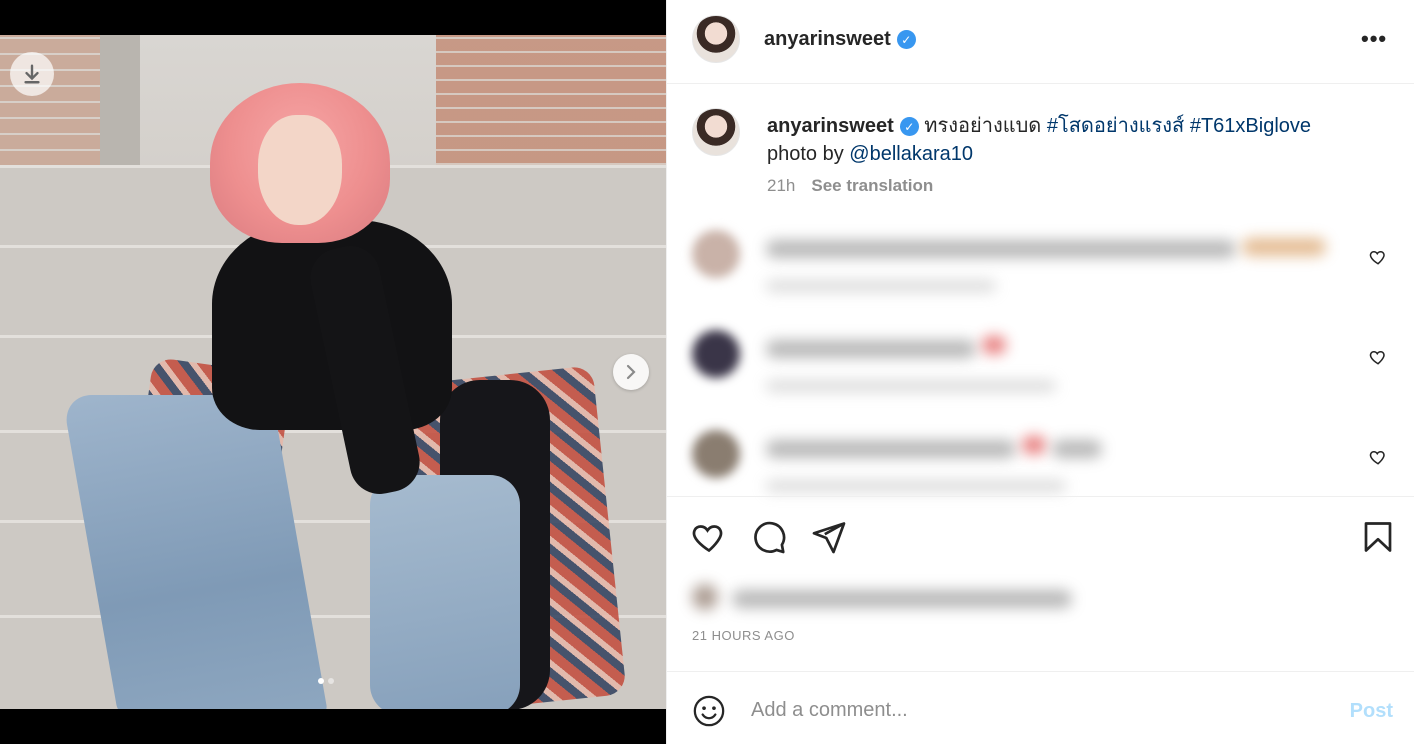  Describe the element at coordinates (1371, 711) in the screenshot. I see `post-comment-button: Post` at that location.